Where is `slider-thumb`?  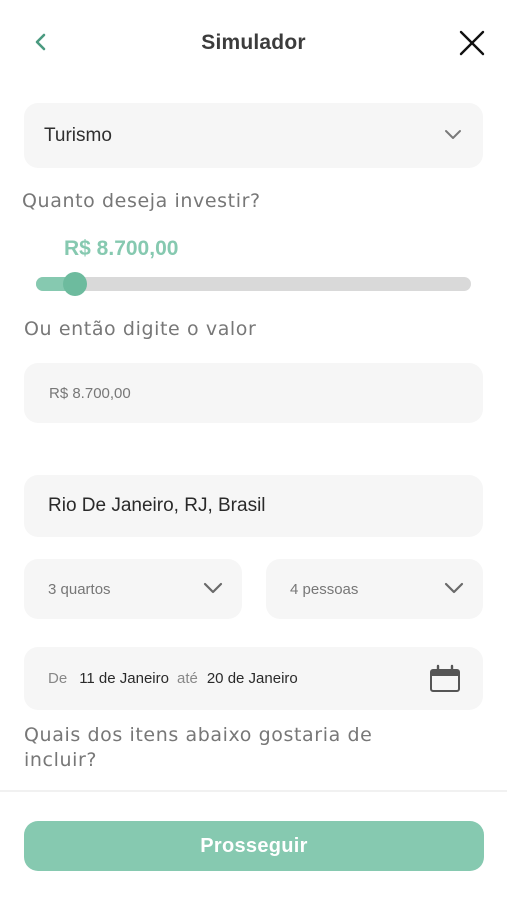
slider-thumb is located at coordinates (75, 284).